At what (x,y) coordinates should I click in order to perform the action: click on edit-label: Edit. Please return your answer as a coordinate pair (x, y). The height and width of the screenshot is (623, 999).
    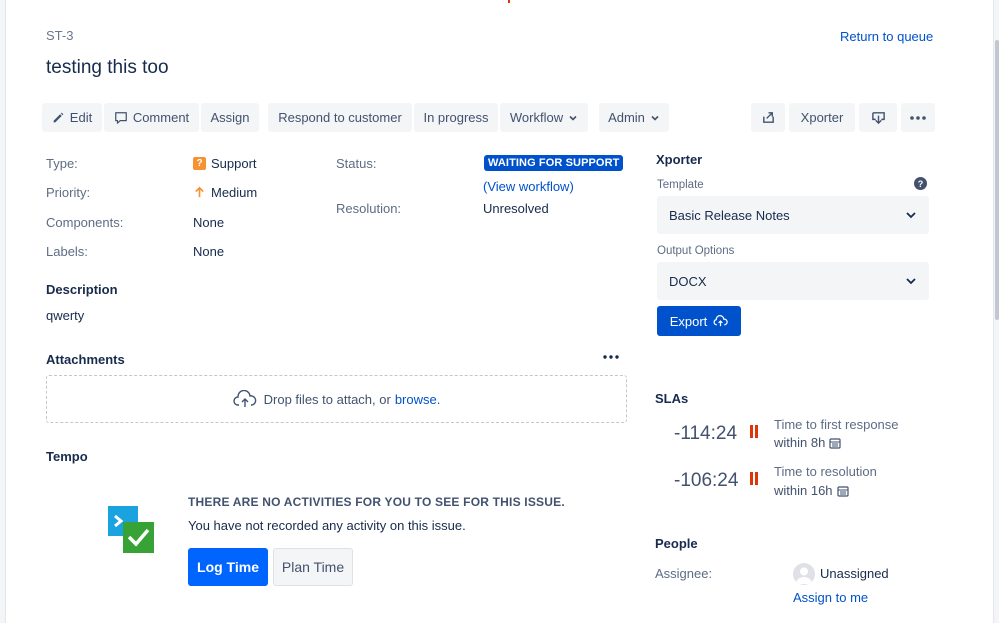
    Looking at the image, I should click on (81, 117).